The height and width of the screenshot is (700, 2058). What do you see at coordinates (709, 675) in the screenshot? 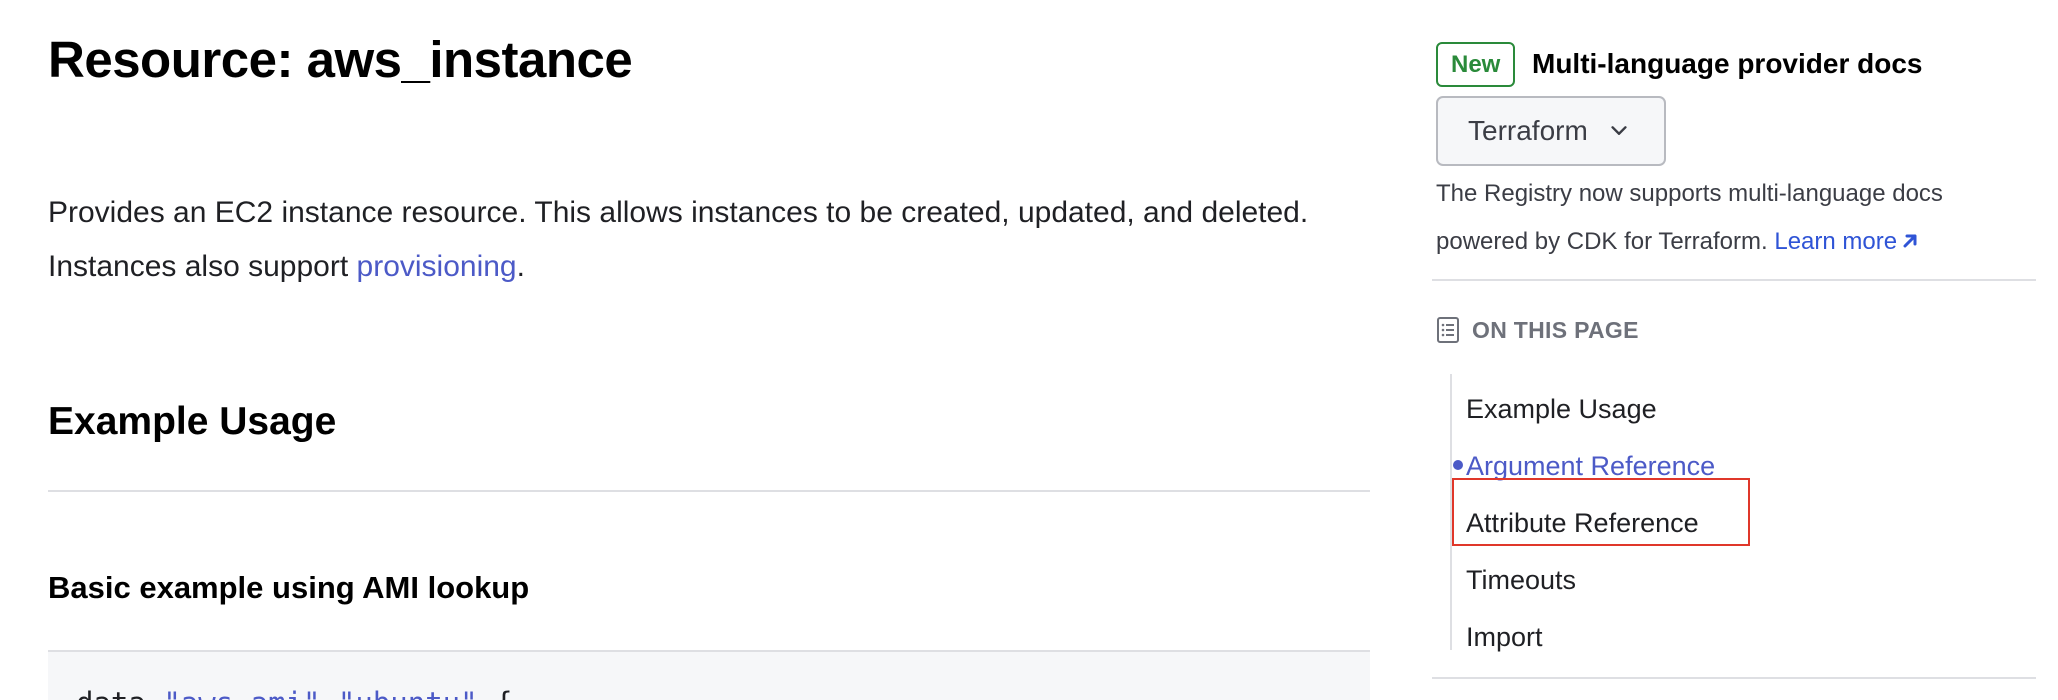
I see `code-block: data "aws_ami" "ubuntu" {` at bounding box center [709, 675].